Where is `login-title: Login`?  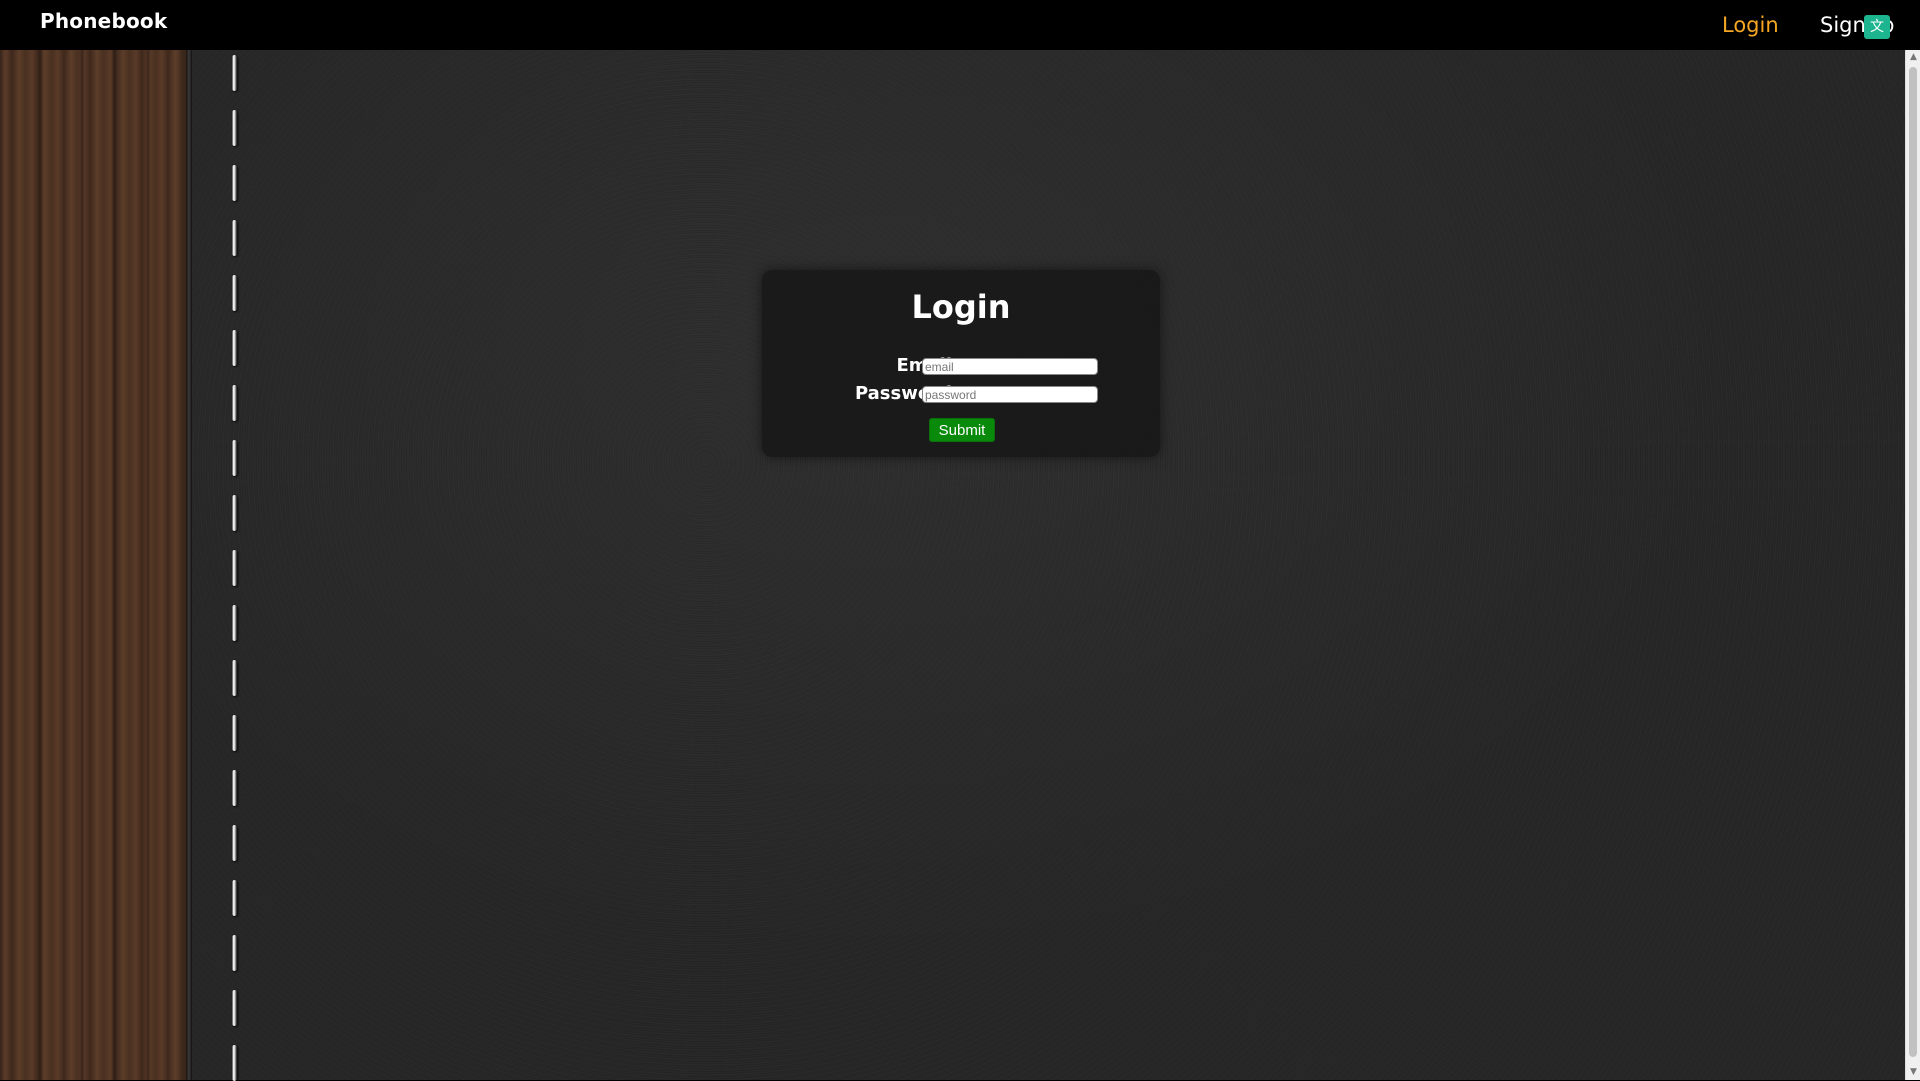
login-title: Login is located at coordinates (961, 307).